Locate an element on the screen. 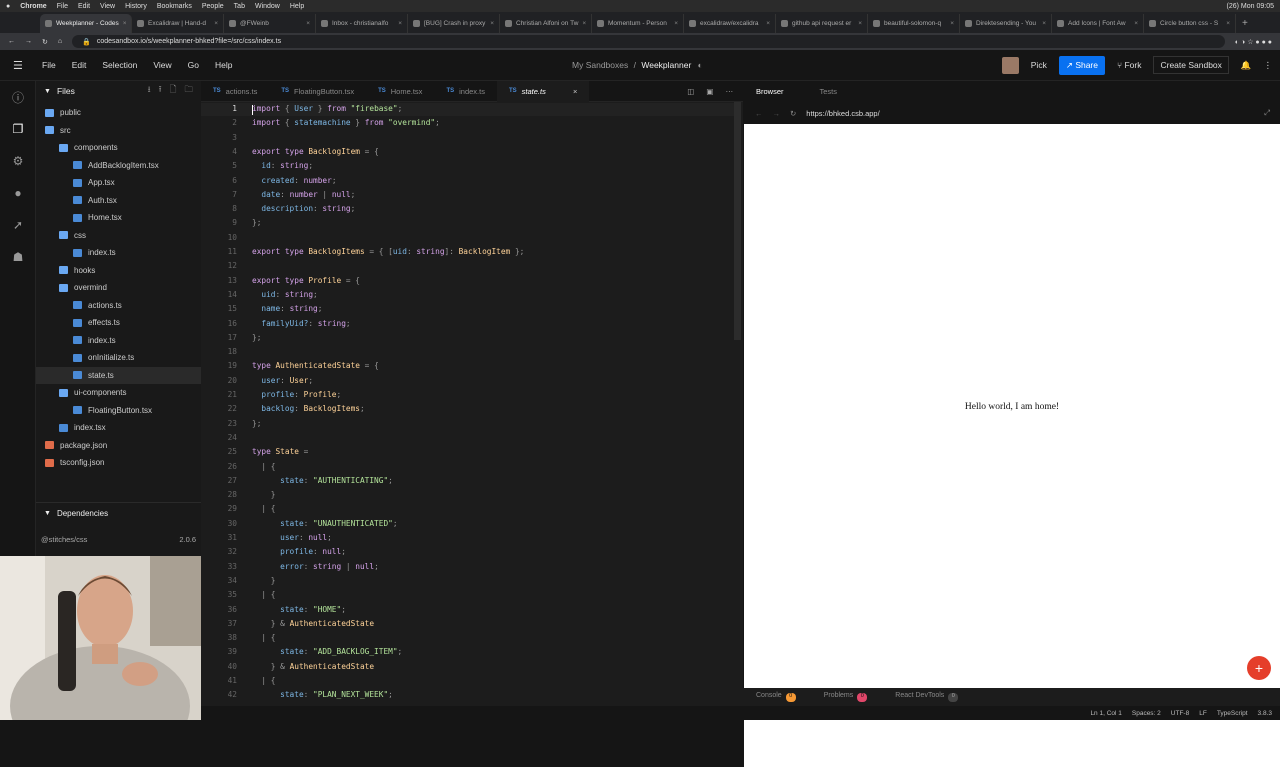  file-item: tsconfig.json is located at coordinates (118, 463).